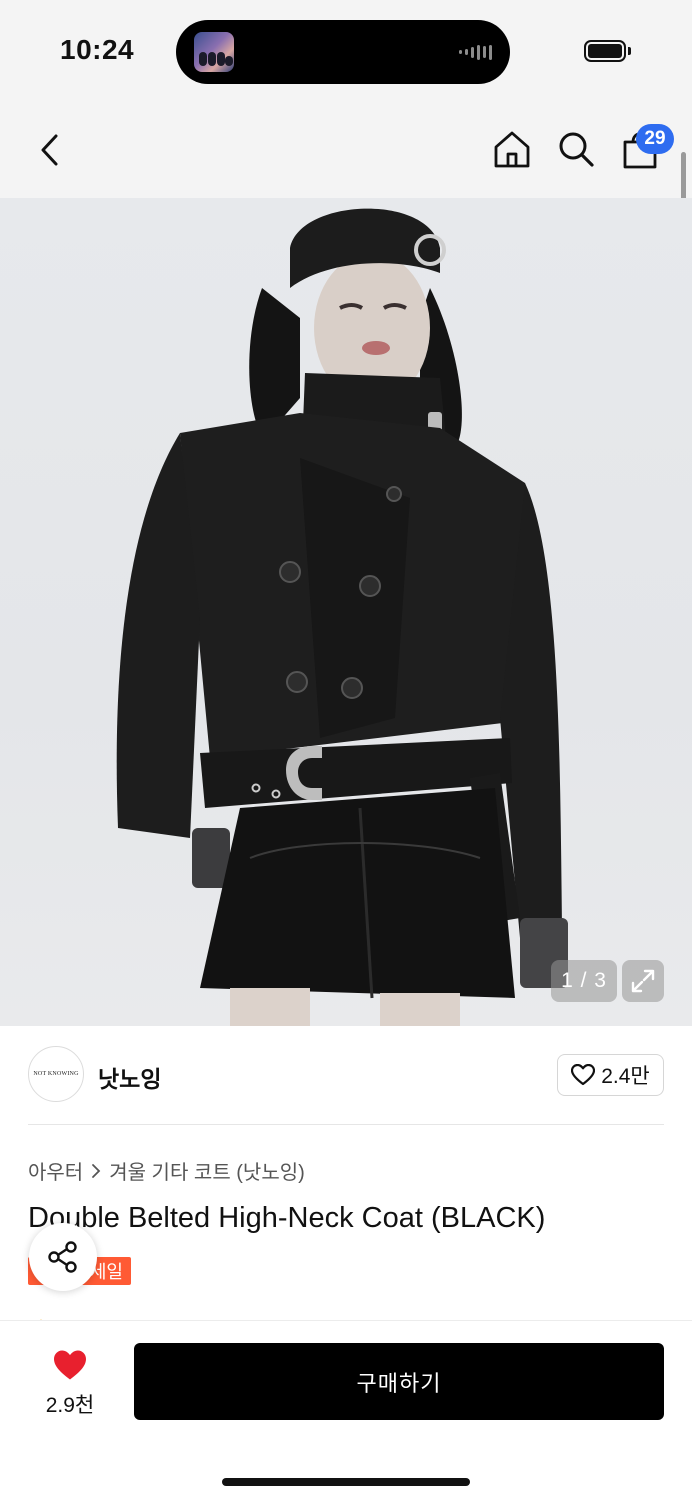 Image resolution: width=692 pixels, height=1500 pixels. I want to click on nav-header, so click(346, 149).